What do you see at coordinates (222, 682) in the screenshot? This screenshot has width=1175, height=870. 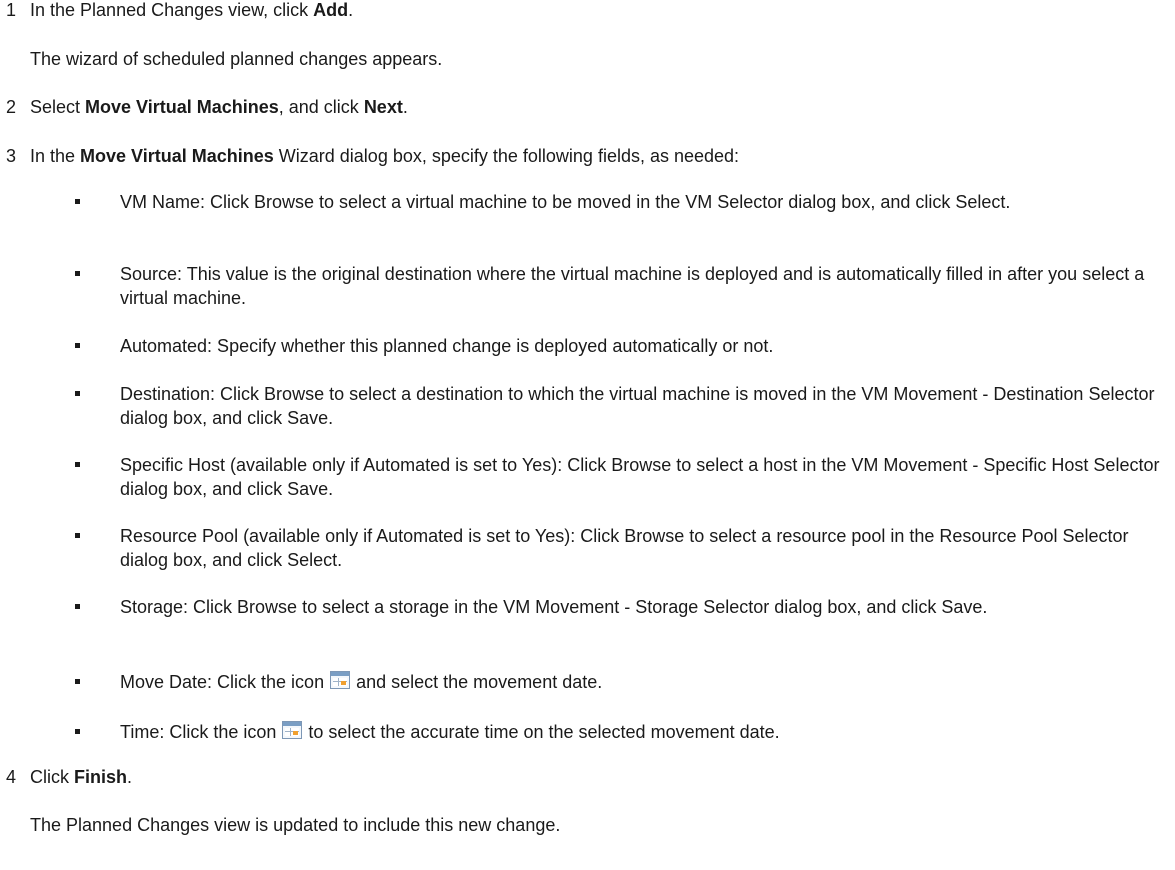 I see `move-date-text-pre: Move Date: Click the icon` at bounding box center [222, 682].